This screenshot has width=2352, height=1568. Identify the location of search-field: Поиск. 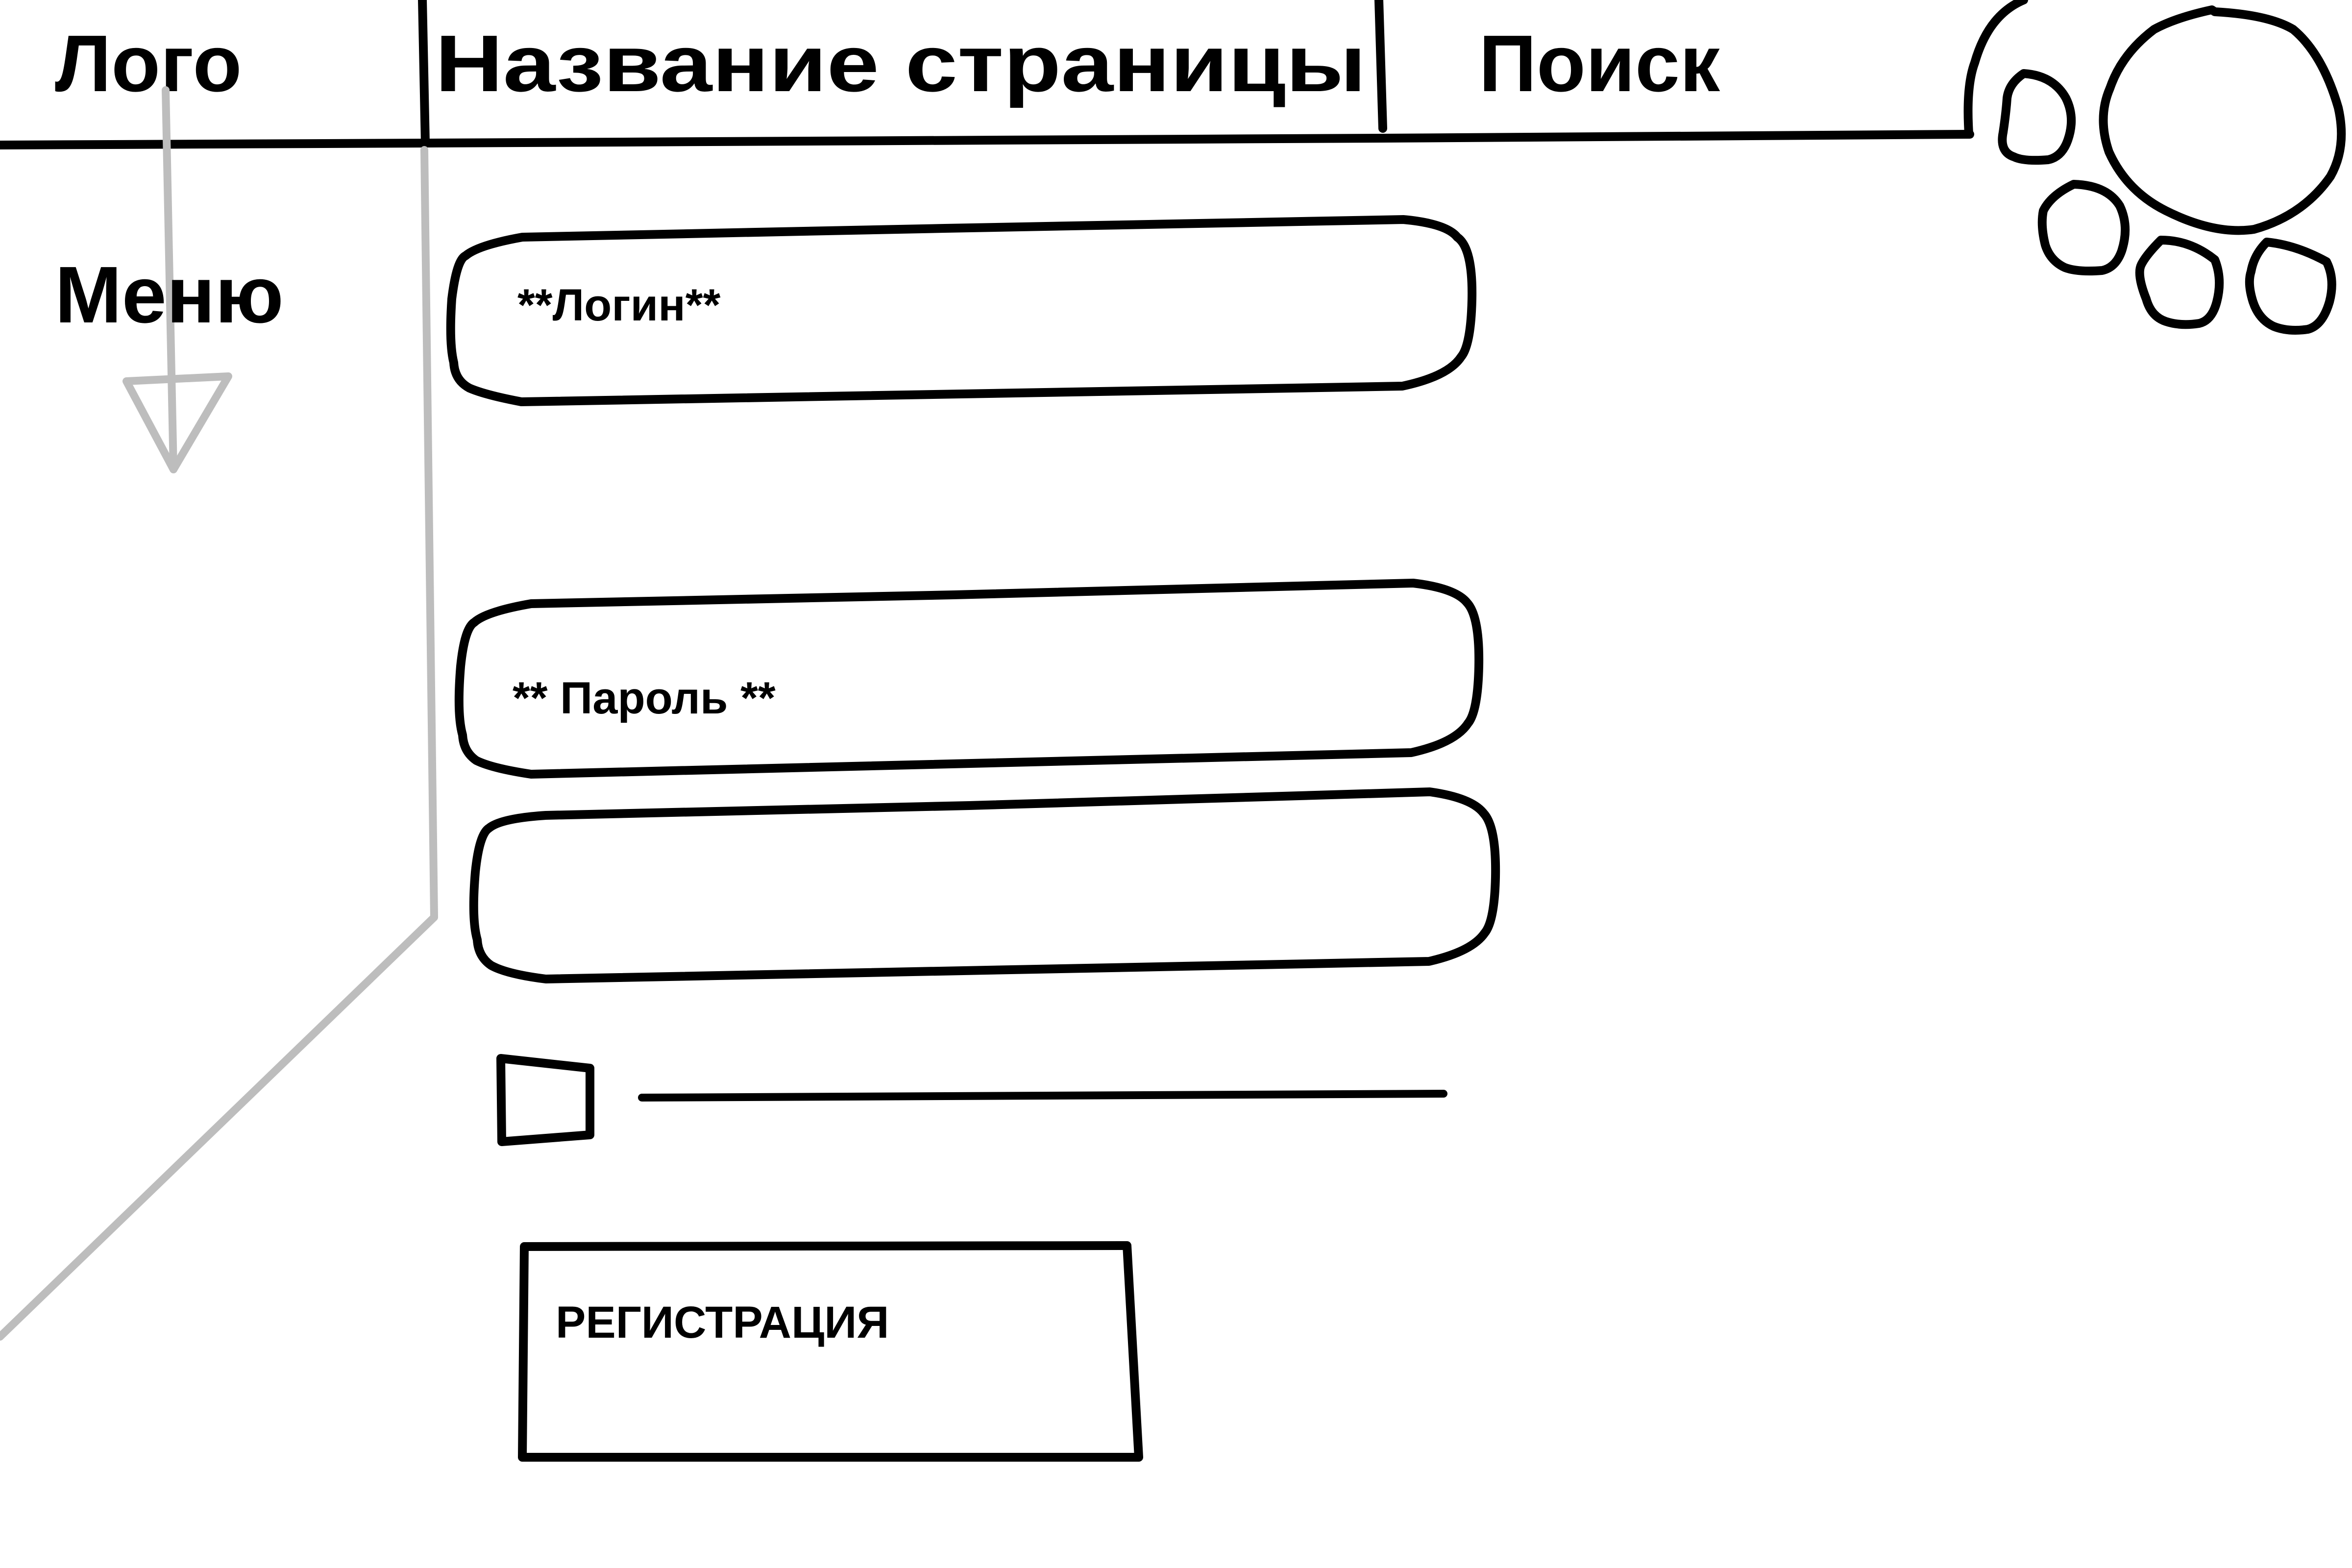
(1599, 63).